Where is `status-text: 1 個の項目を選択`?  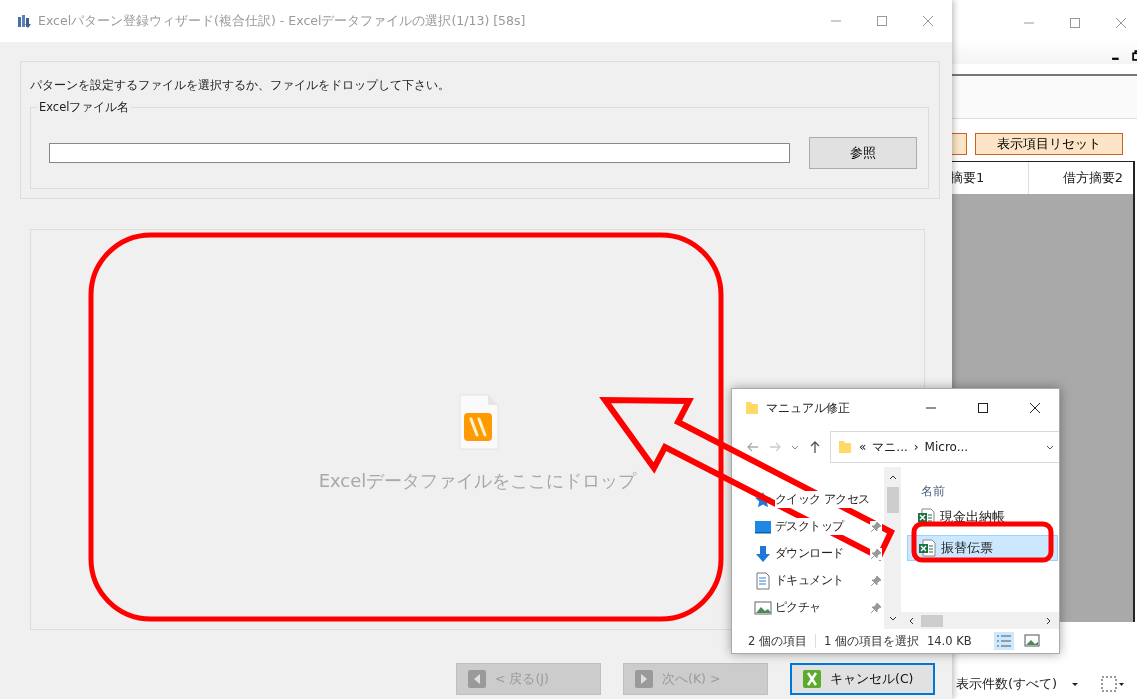 status-text: 1 個の項目を選択 is located at coordinates (871, 641).